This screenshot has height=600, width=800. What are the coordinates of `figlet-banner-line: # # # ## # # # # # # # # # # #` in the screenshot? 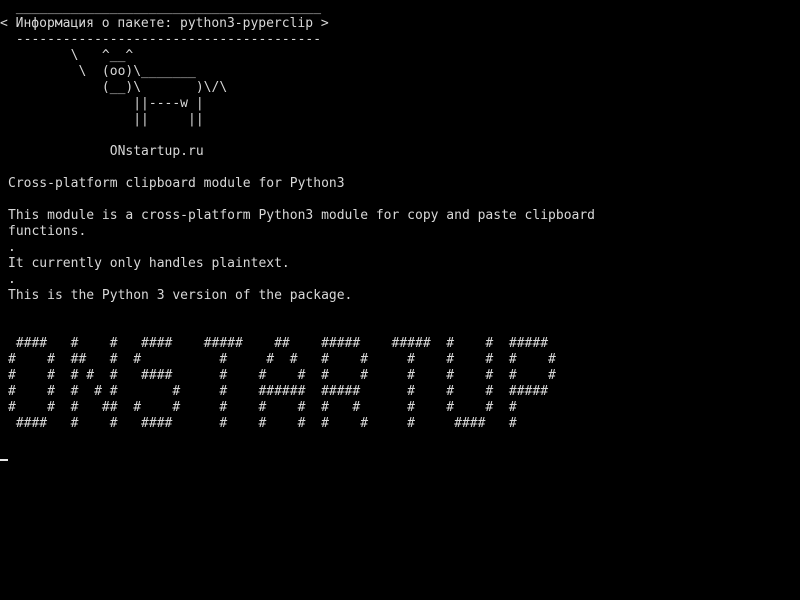 It's located at (262, 407).